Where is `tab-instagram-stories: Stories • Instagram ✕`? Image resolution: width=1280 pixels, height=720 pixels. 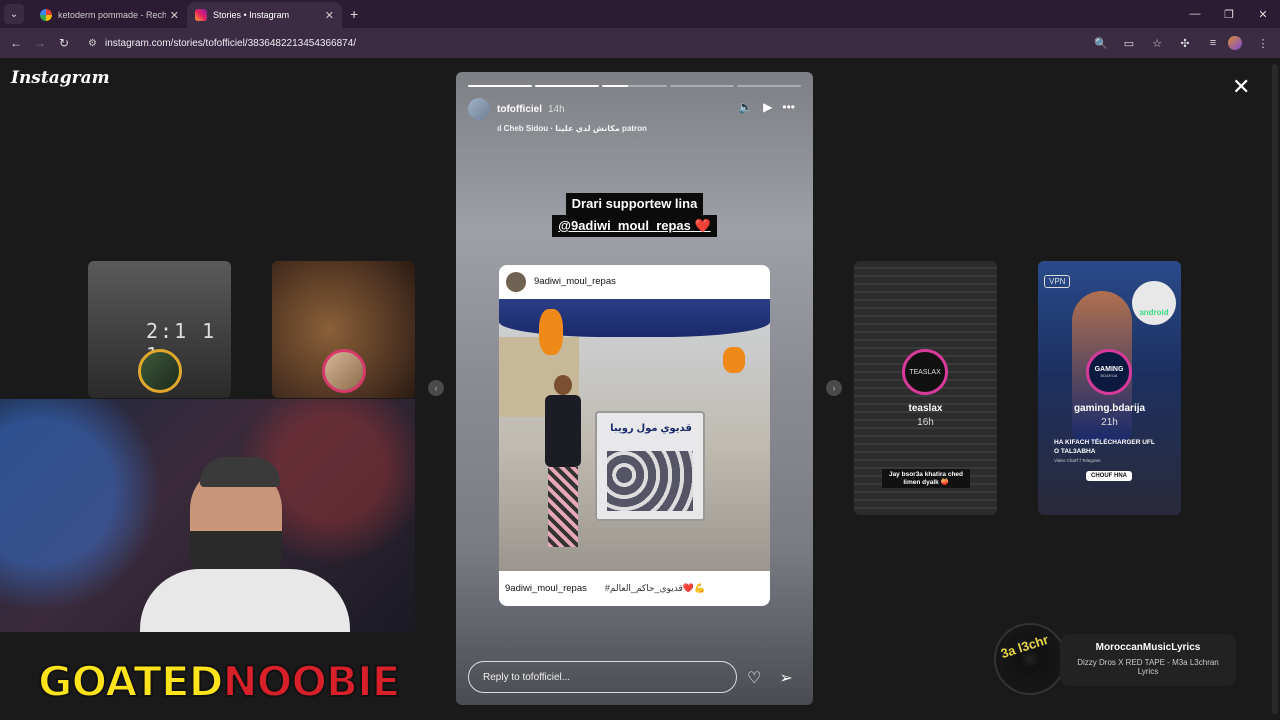 tab-instagram-stories: Stories • Instagram ✕ is located at coordinates (264, 15).